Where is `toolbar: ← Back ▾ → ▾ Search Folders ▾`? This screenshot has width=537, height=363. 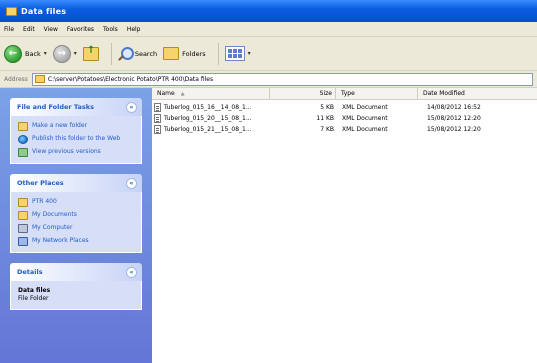
toolbar: ← Back ▾ → ▾ Search Folders ▾ is located at coordinates (268, 54).